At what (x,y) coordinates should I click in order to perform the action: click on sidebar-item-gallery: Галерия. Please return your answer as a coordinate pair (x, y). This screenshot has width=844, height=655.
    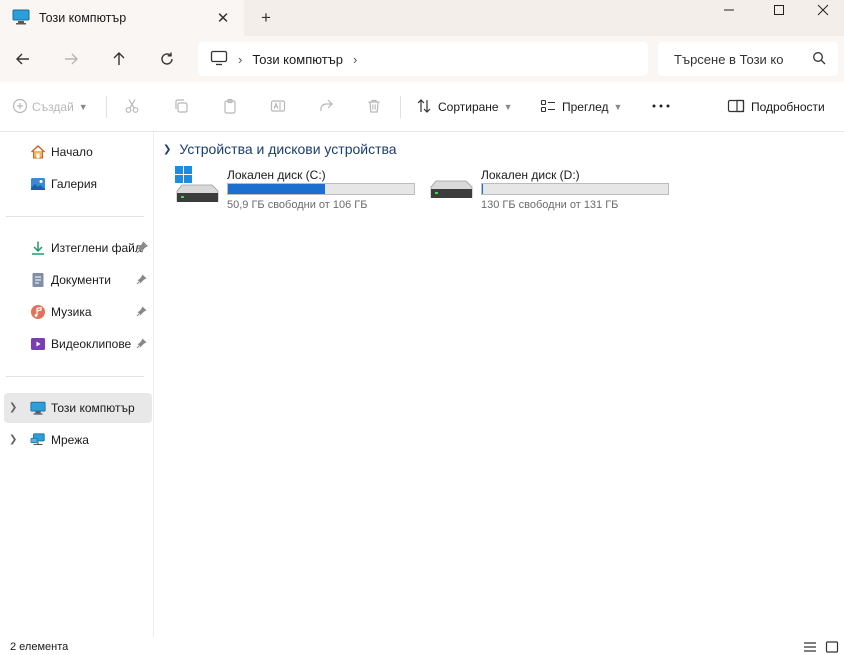
    Looking at the image, I should click on (78, 184).